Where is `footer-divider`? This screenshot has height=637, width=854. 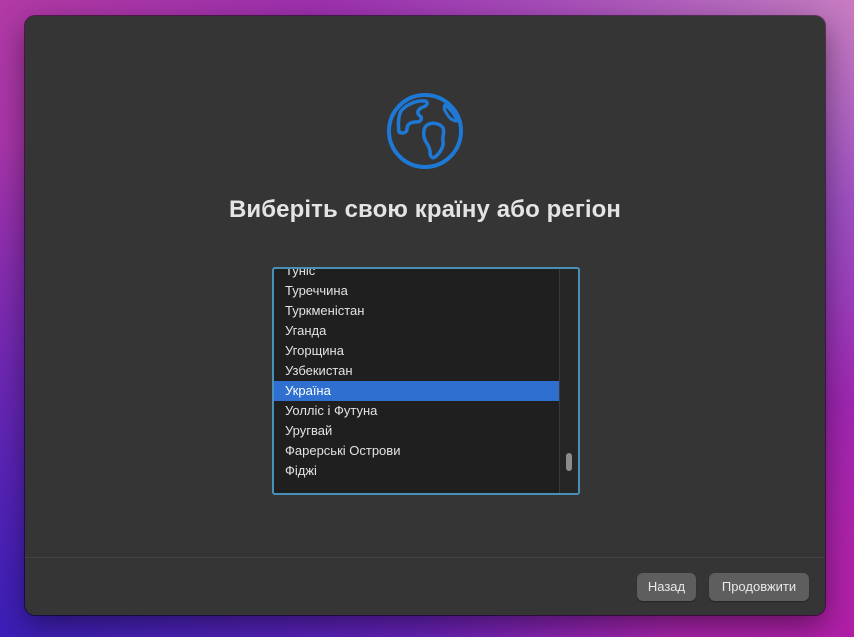
footer-divider is located at coordinates (425, 557).